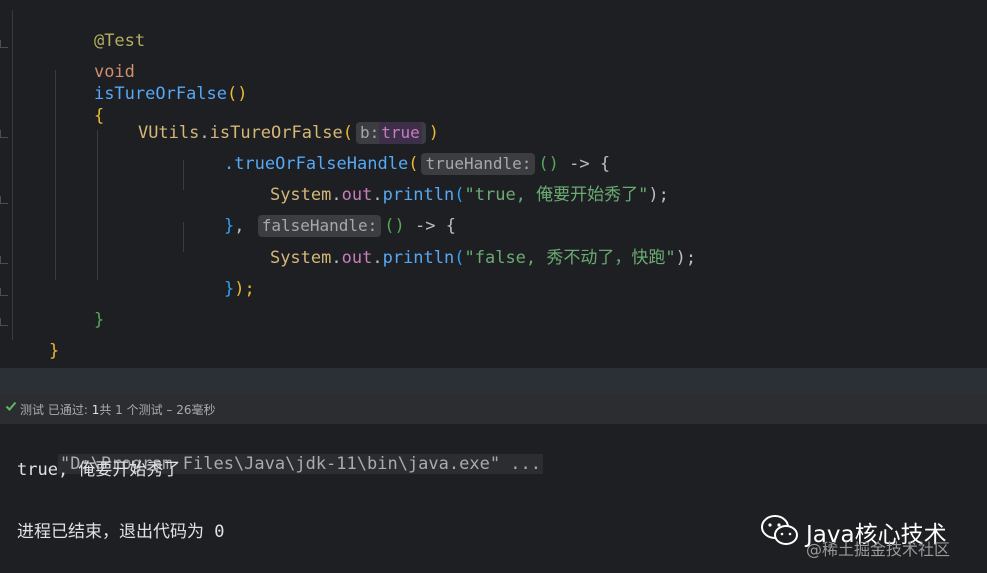  Describe the element at coordinates (570, 258) in the screenshot. I see `string-literal-false: "false, 秀不动了，快跑"` at that location.